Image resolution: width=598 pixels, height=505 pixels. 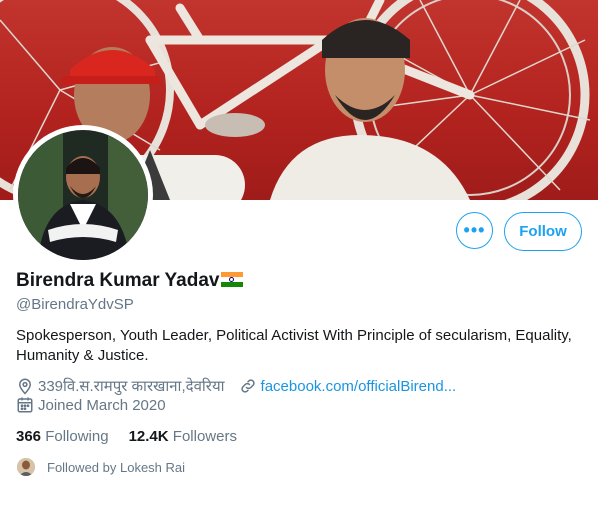 I want to click on followers-stat: 12.4K Followers, so click(x=183, y=436).